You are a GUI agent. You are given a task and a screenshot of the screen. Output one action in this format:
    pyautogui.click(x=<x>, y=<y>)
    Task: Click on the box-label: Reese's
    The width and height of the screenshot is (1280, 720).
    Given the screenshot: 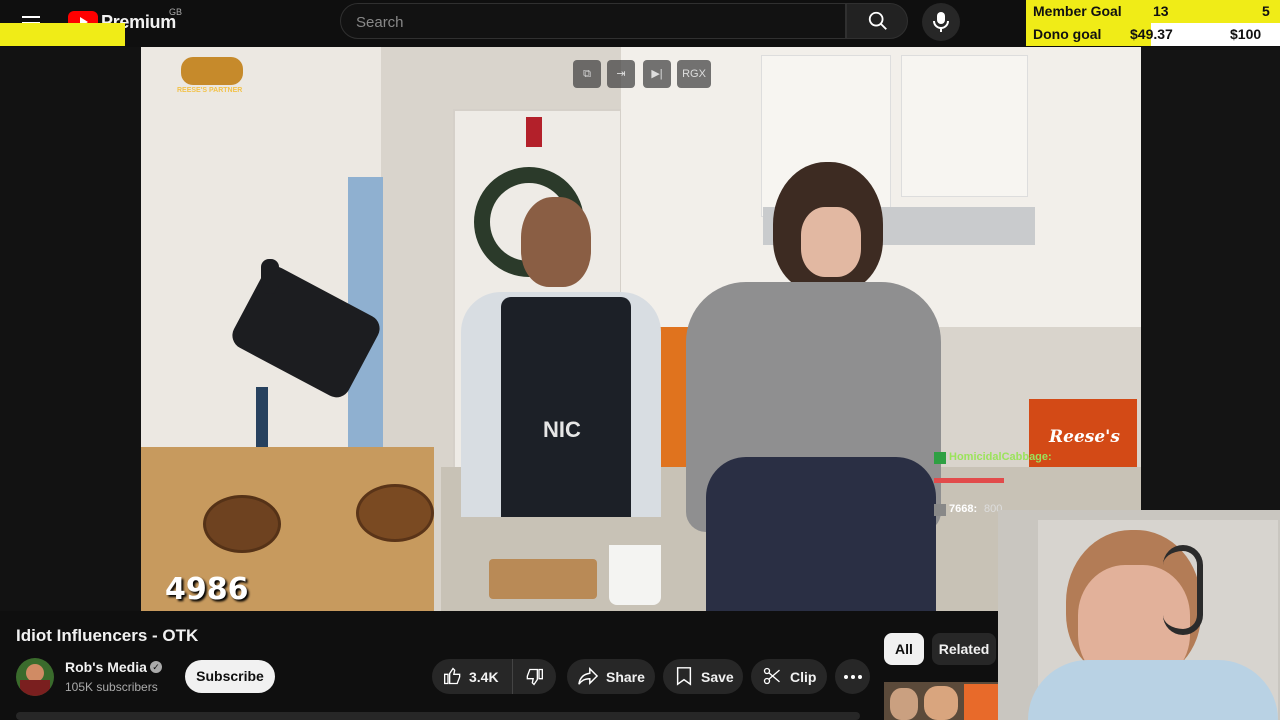 What is the action you would take?
    pyautogui.click(x=1084, y=437)
    